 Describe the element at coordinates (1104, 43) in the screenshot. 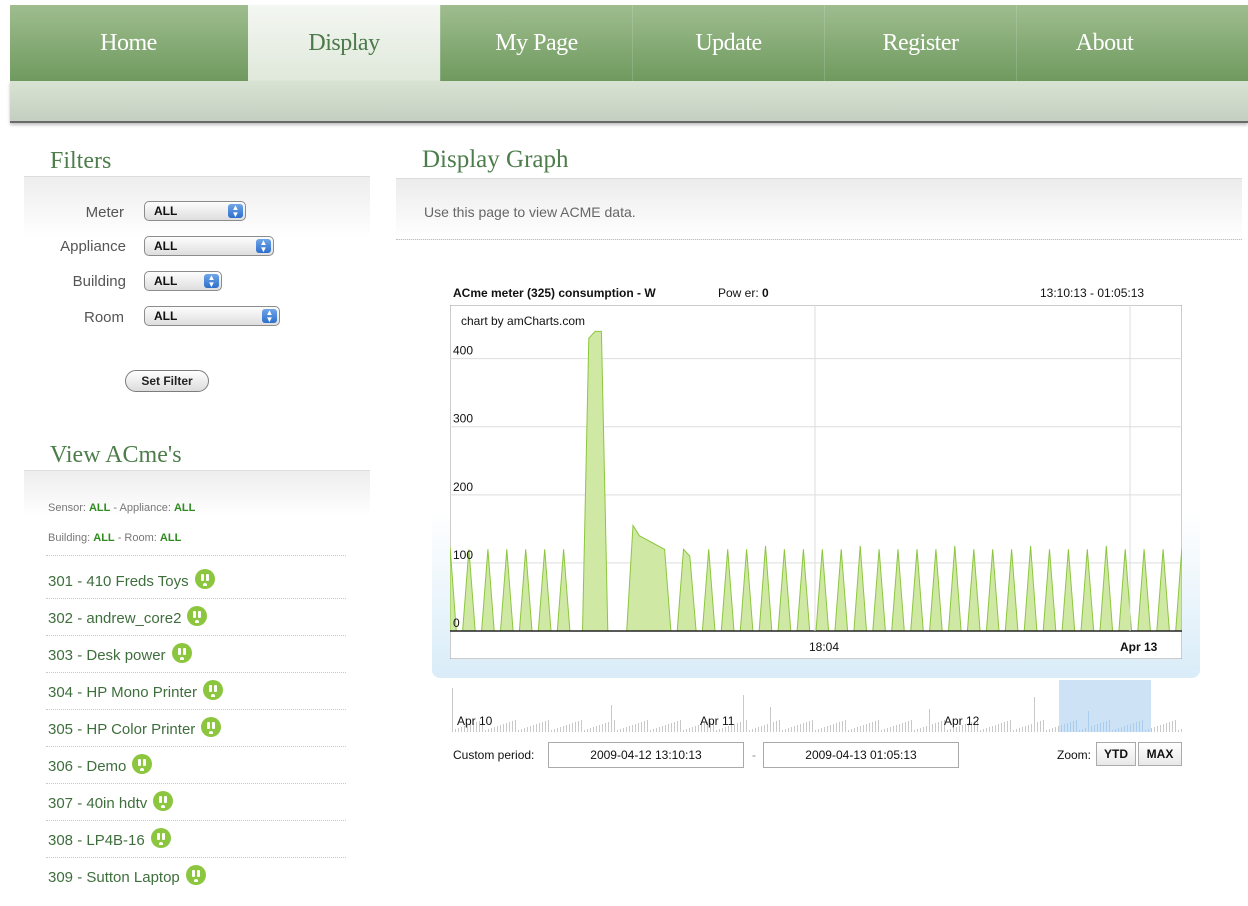

I see `nav-about: About` at that location.